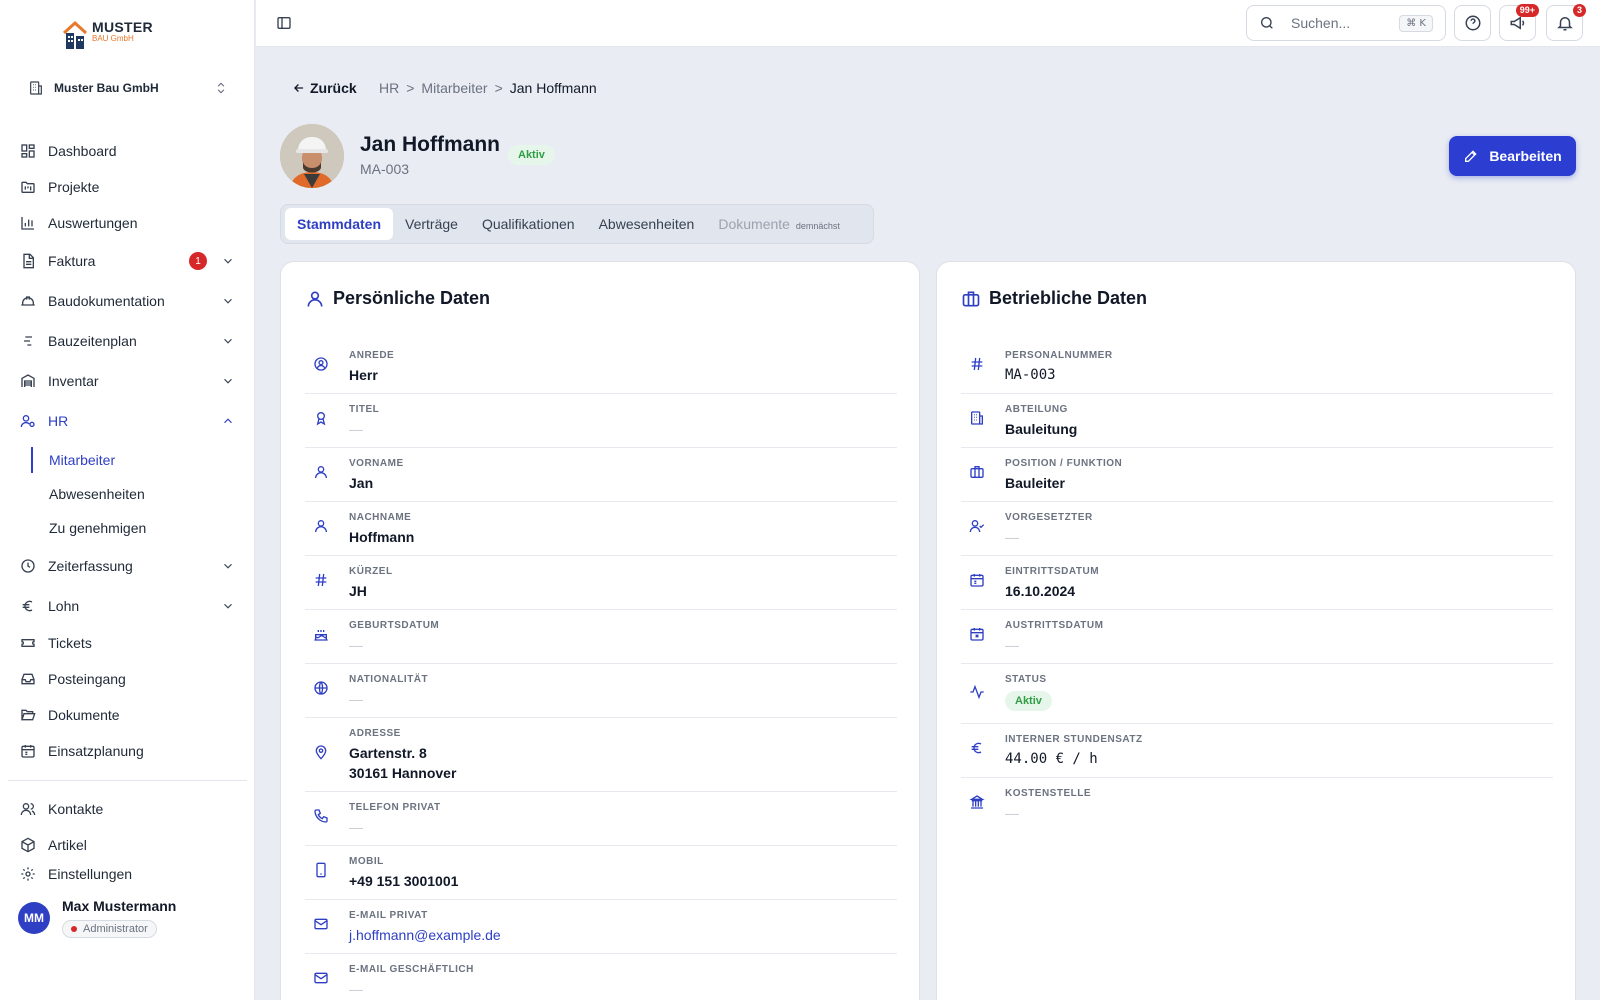 This screenshot has height=1000, width=1600. Describe the element at coordinates (1051, 759) in the screenshot. I see `field-value: 44.00 € / h` at that location.